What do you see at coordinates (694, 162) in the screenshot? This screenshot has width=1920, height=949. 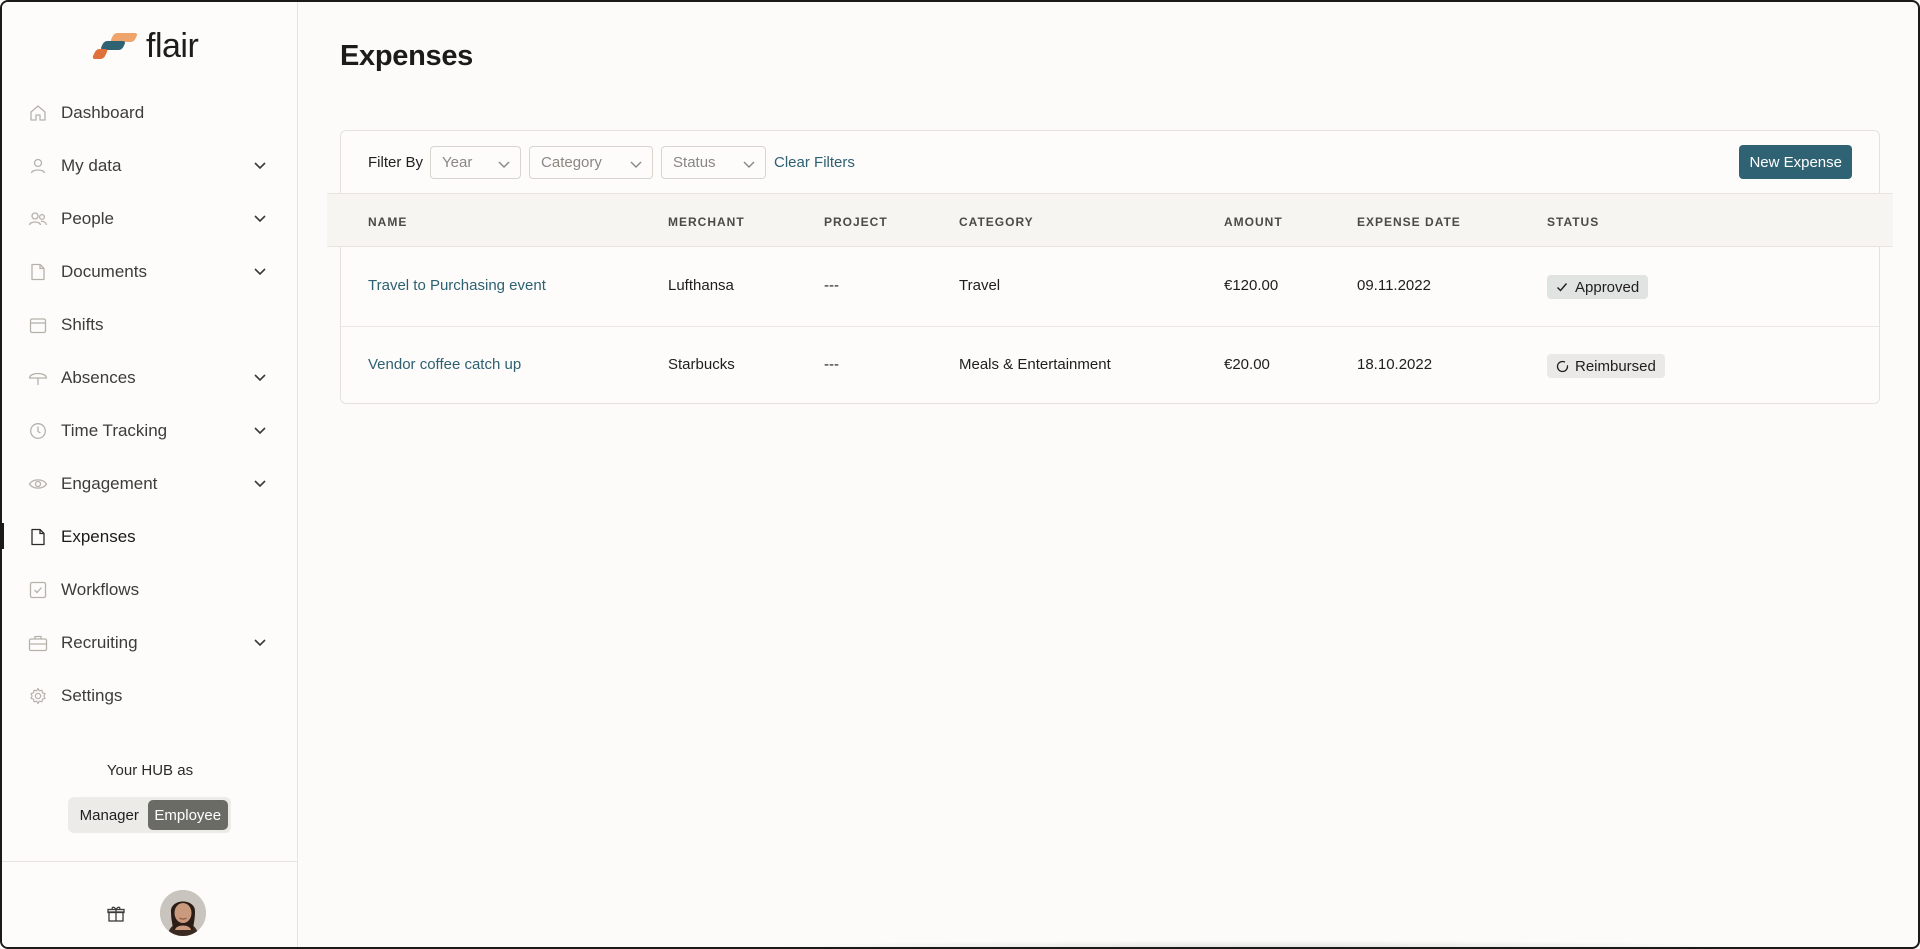 I see `status-filter-placeholder: Status` at bounding box center [694, 162].